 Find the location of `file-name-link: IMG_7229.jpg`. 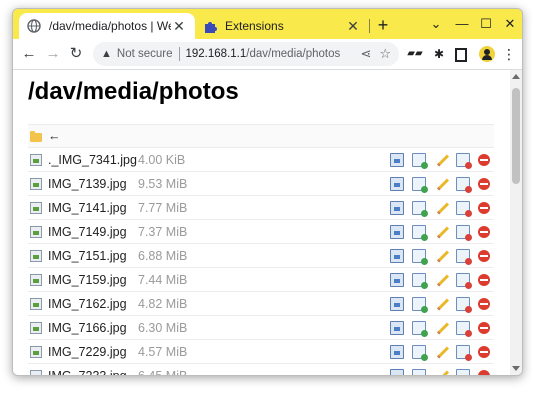

file-name-link: IMG_7229.jpg is located at coordinates (93, 352).